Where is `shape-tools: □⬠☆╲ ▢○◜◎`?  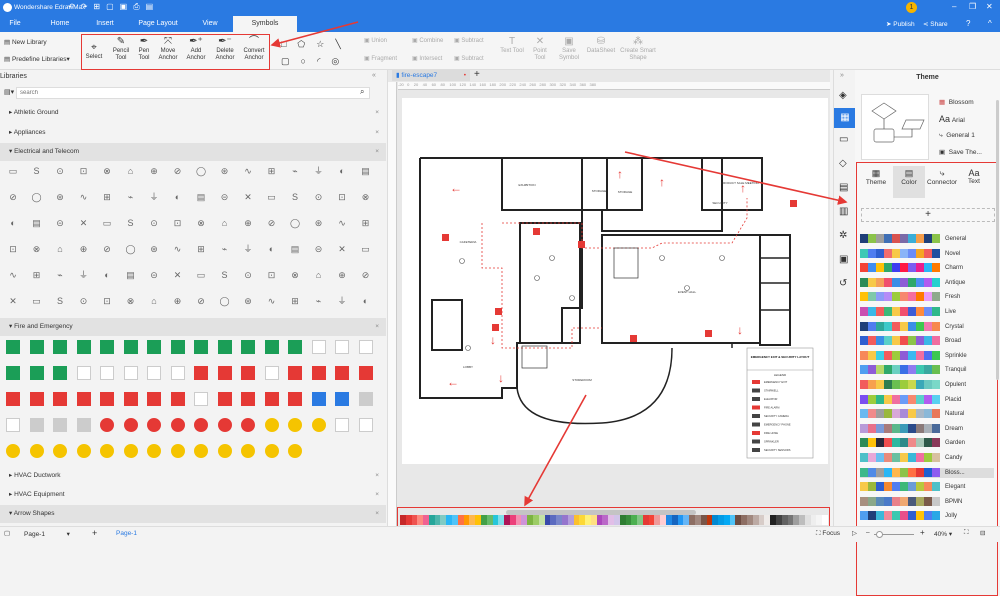
shape-tools: □⬠☆╲ ▢○◜◎ is located at coordinates (321, 53).